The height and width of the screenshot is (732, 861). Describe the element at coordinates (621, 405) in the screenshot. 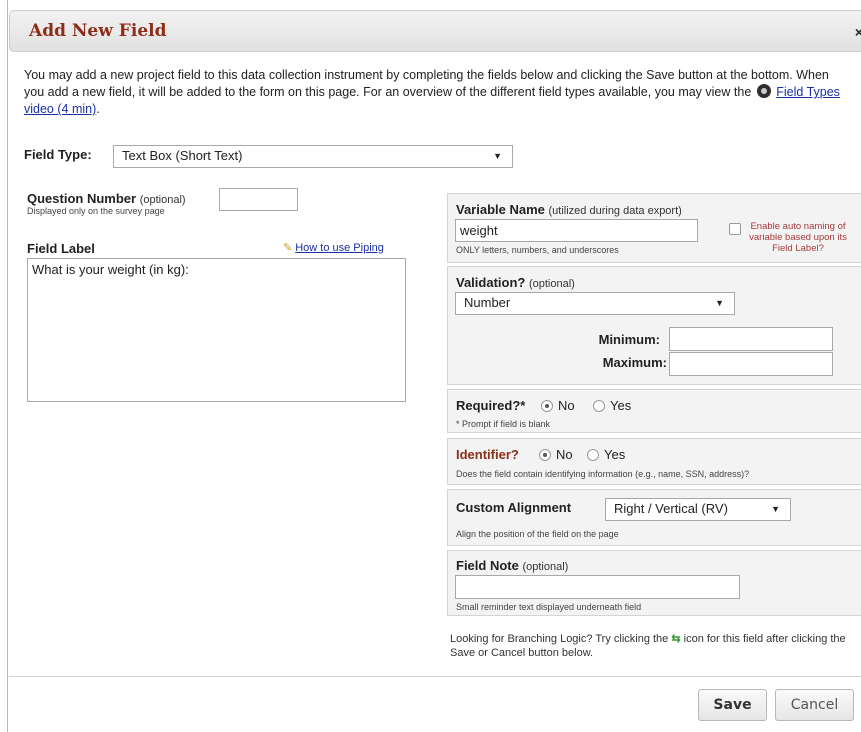

I see `required-yes-label: Yes` at that location.